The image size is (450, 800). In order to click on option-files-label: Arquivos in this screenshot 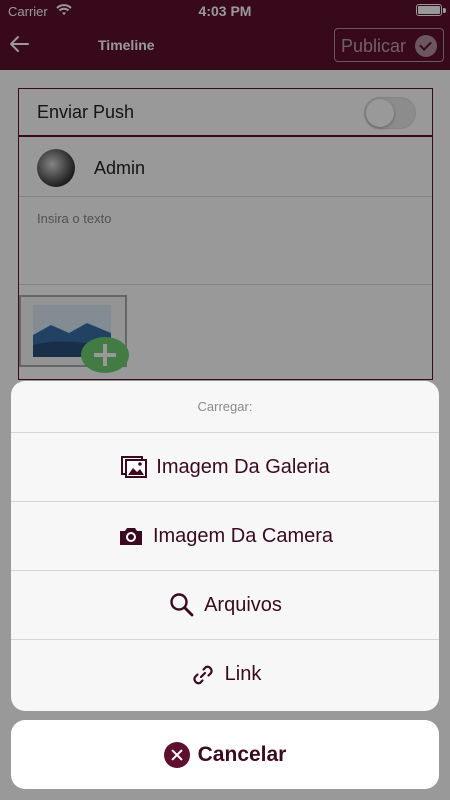, I will do `click(243, 604)`.